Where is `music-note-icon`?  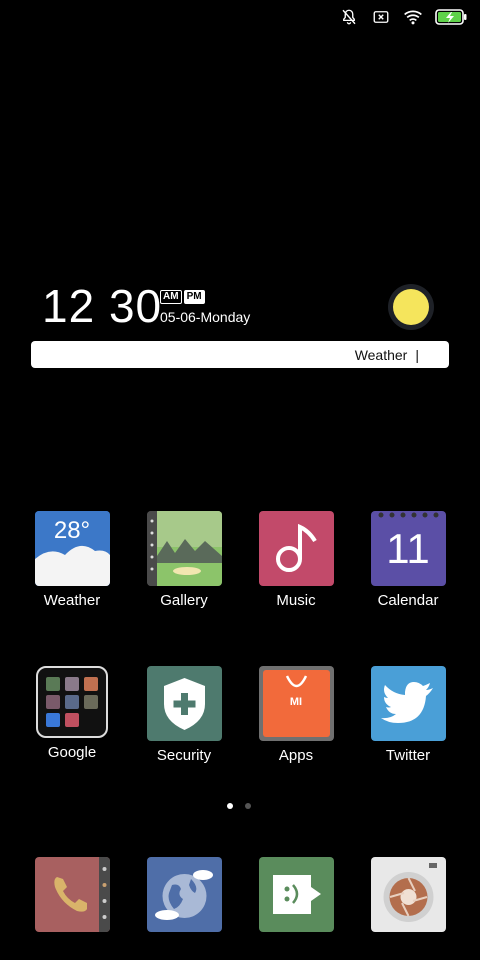
music-note-icon is located at coordinates (296, 548).